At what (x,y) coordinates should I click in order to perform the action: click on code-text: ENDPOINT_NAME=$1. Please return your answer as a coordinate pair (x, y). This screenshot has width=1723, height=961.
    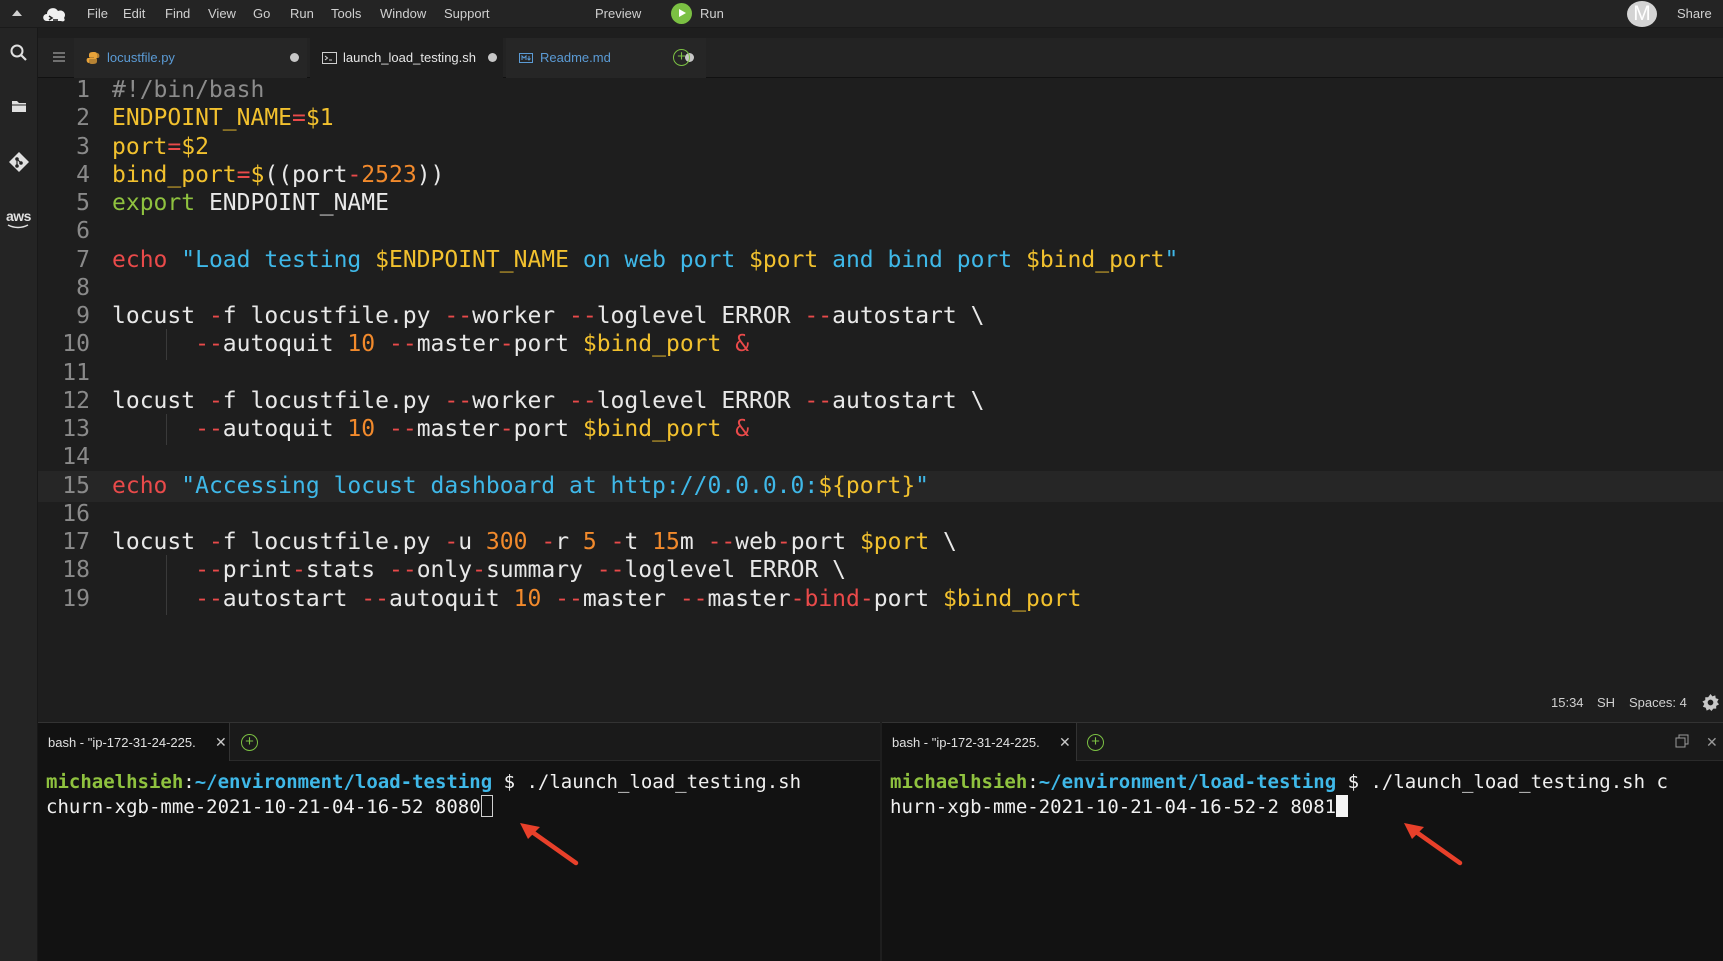
    Looking at the image, I should click on (223, 118).